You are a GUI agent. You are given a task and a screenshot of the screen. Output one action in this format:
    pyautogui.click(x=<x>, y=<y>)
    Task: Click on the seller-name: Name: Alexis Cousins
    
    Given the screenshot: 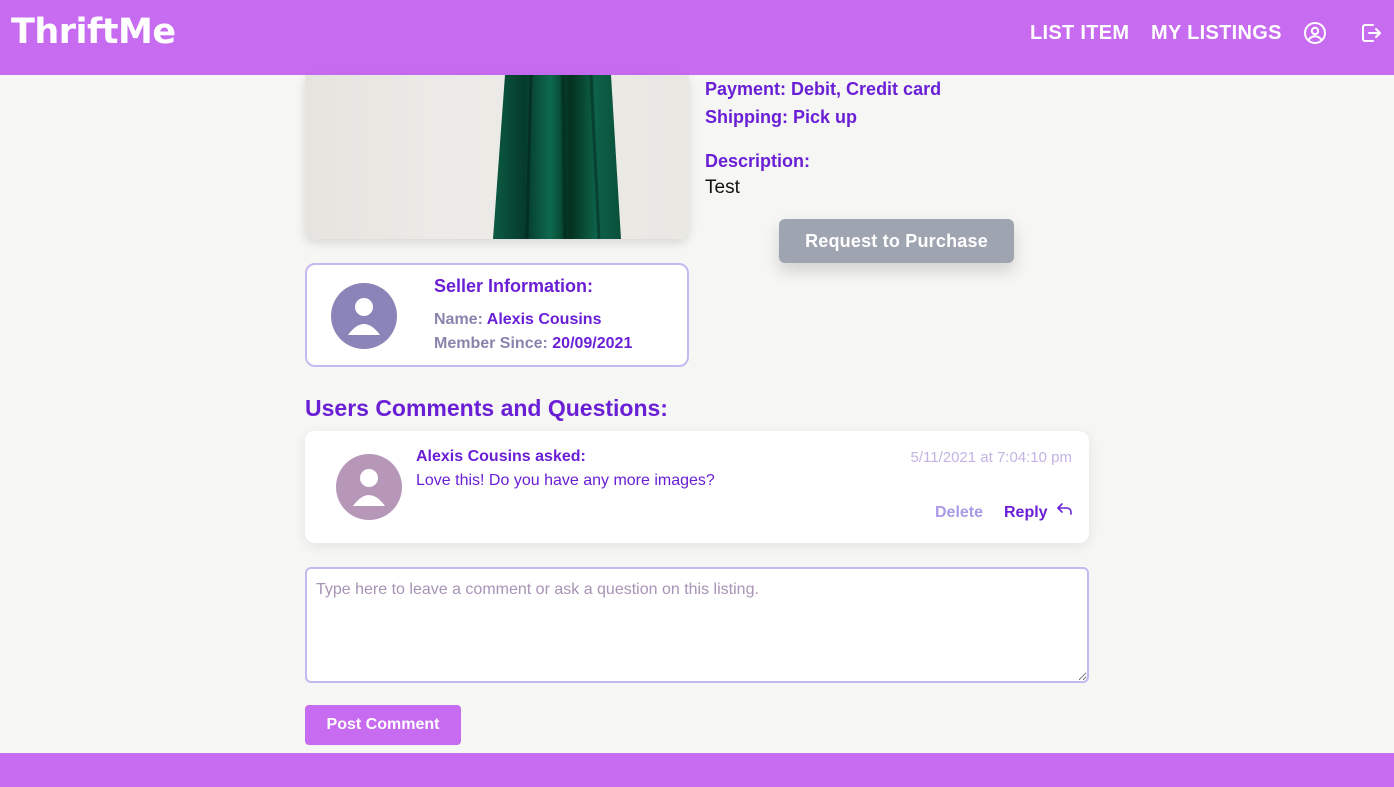 What is the action you would take?
    pyautogui.click(x=517, y=320)
    